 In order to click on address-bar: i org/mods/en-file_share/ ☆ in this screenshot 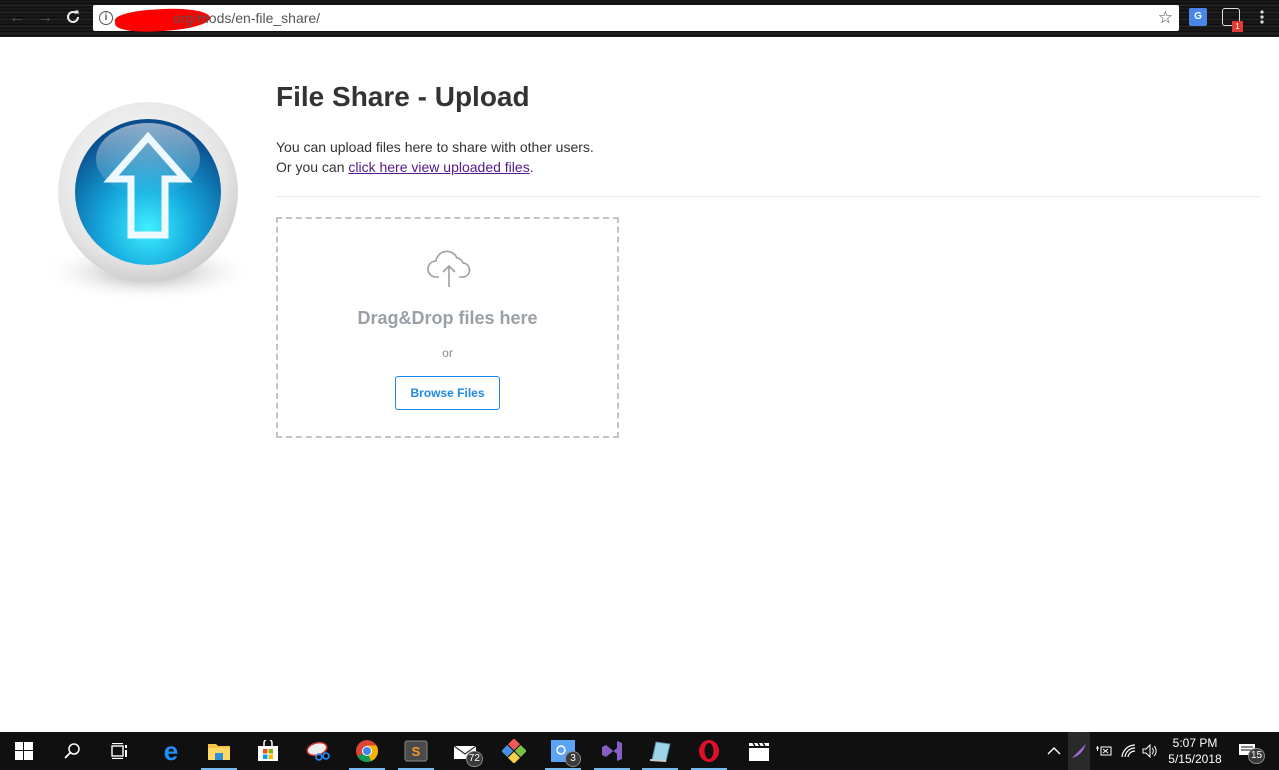, I will do `click(636, 20)`.